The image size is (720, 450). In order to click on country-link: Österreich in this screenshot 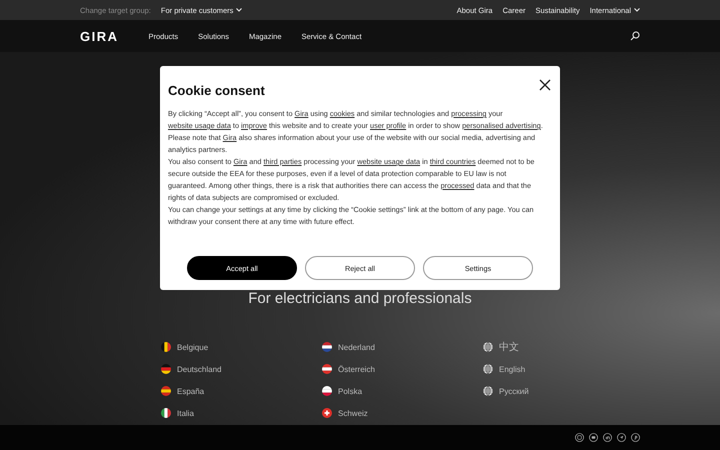, I will do `click(402, 369)`.